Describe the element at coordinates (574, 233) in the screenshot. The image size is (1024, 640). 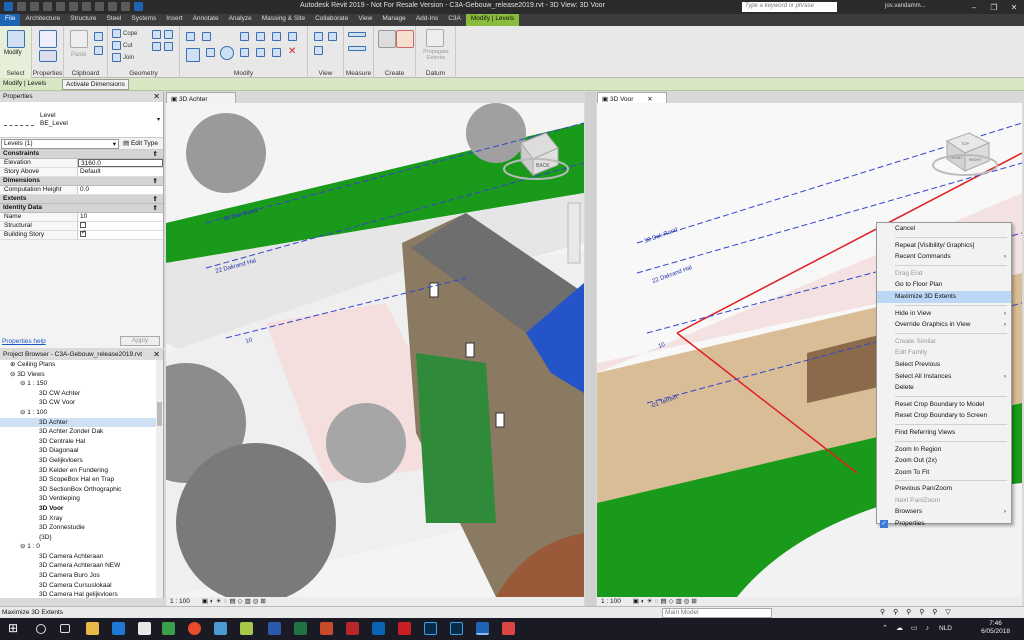
I see `navigation-bar` at that location.